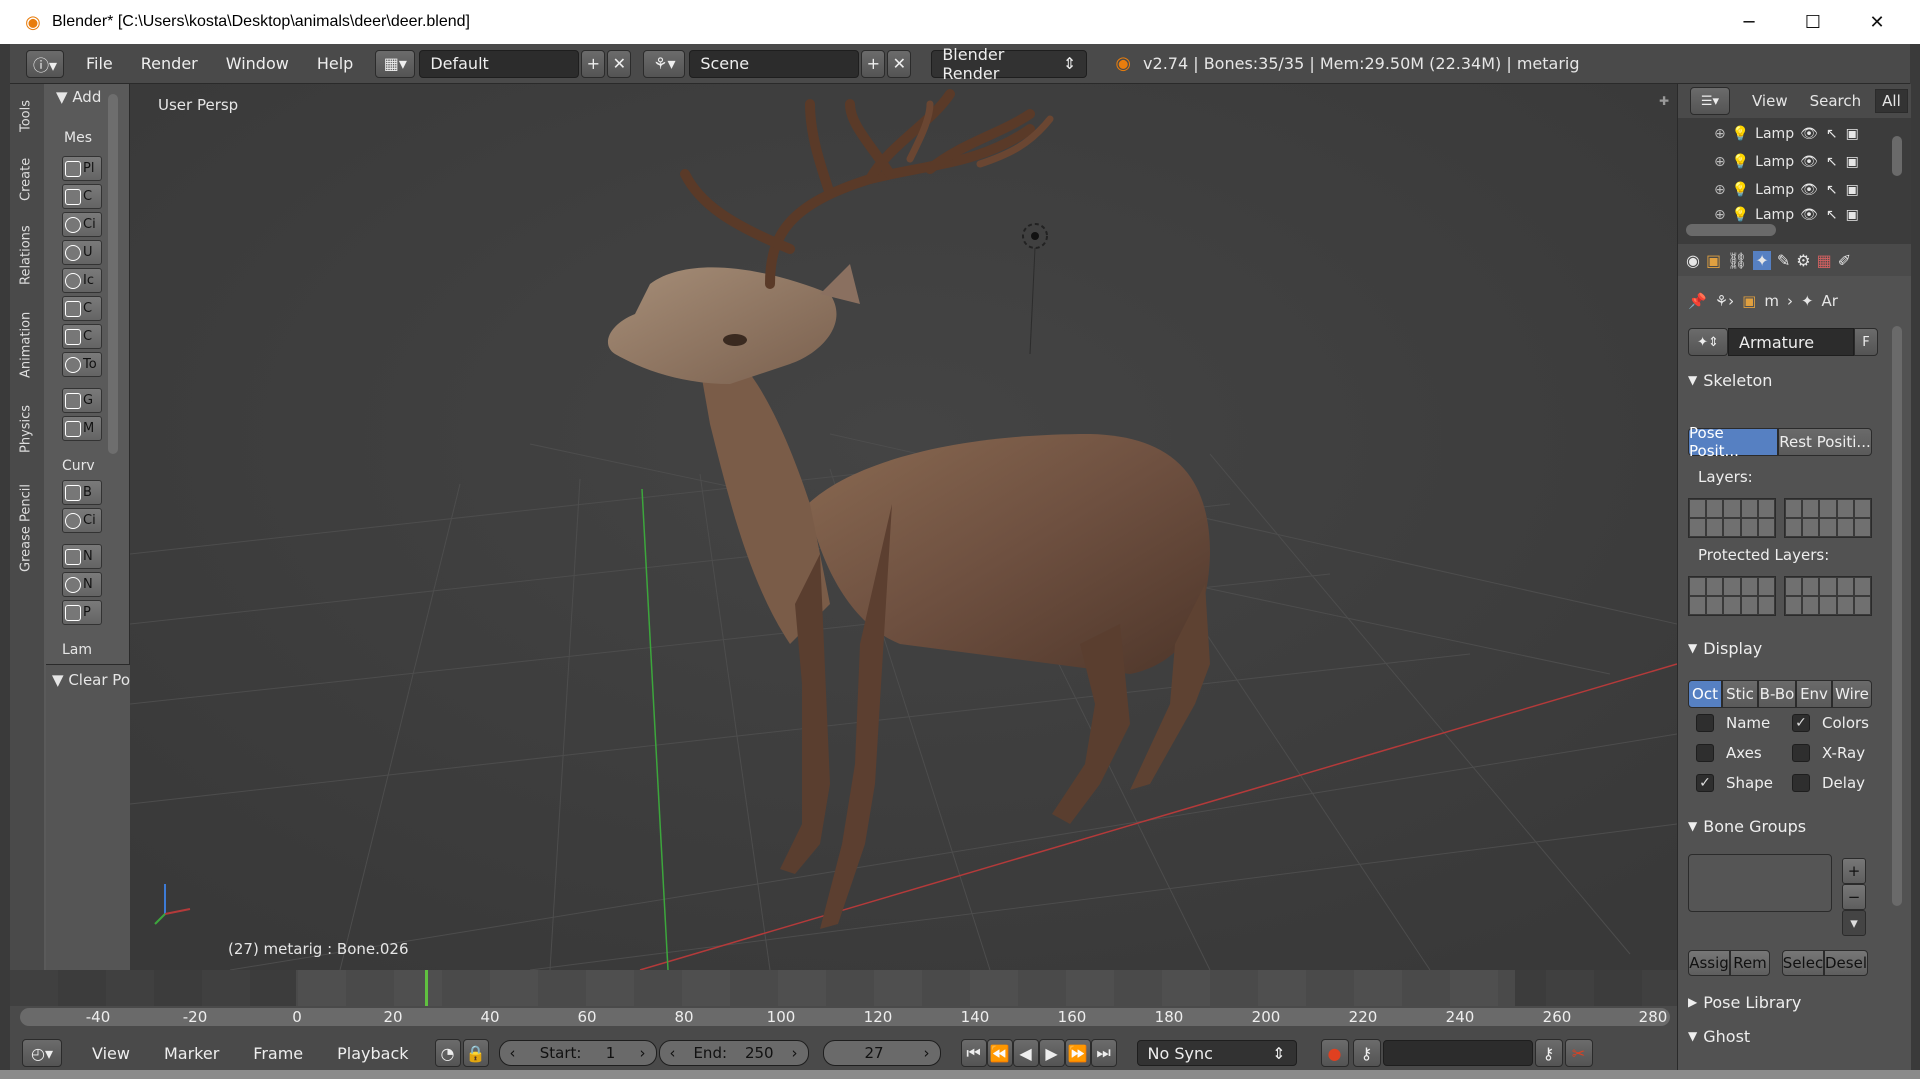 This screenshot has height=1079, width=1920. Describe the element at coordinates (1664, 101) in the screenshot. I see `region-toggle-icon: ✚` at that location.